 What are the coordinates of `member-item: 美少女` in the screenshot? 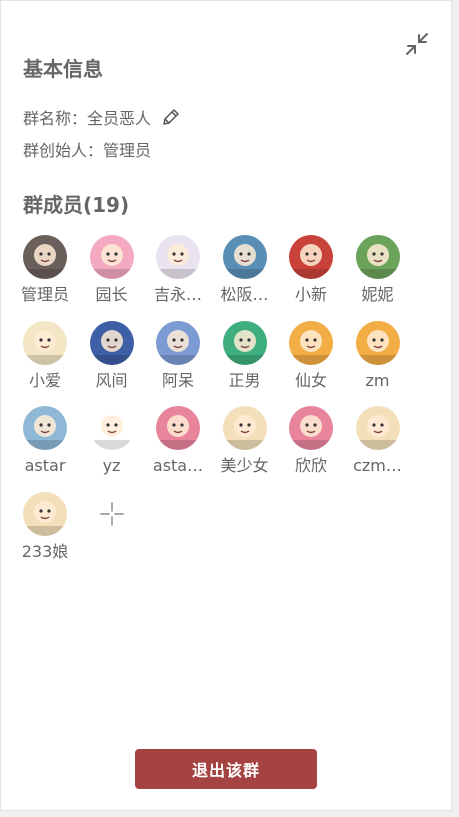 It's located at (245, 441).